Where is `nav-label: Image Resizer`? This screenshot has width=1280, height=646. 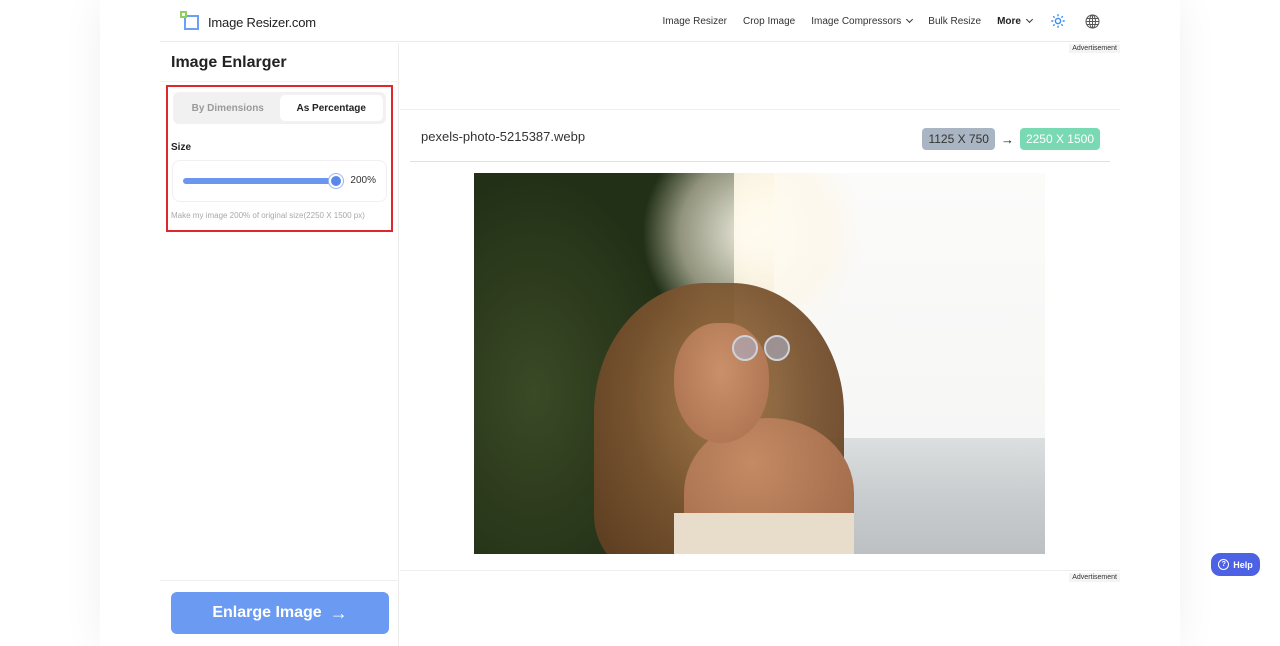 nav-label: Image Resizer is located at coordinates (694, 21).